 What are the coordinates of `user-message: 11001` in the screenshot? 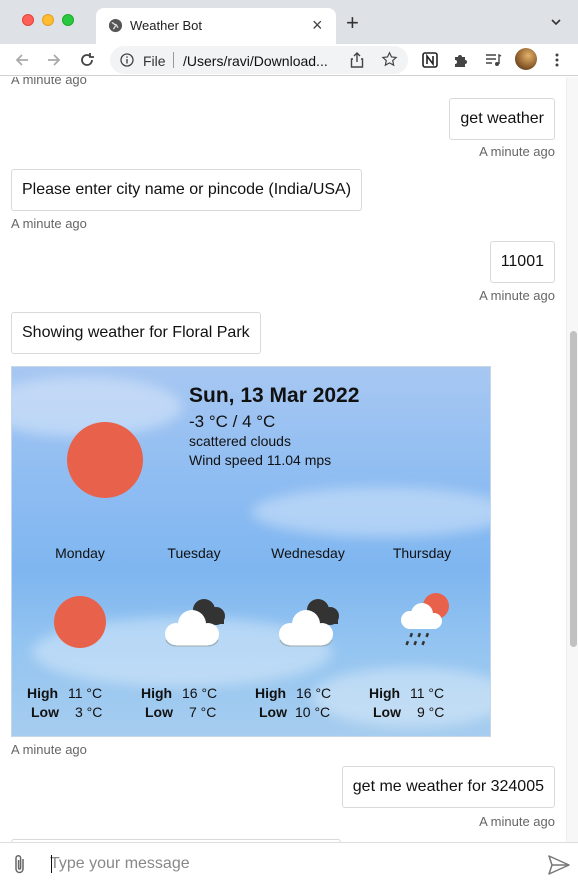 It's located at (522, 262).